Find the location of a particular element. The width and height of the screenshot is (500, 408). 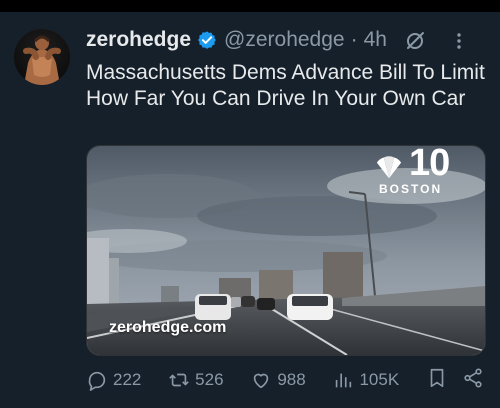

channel-logo: 10 BOSTON is located at coordinates (416, 170).